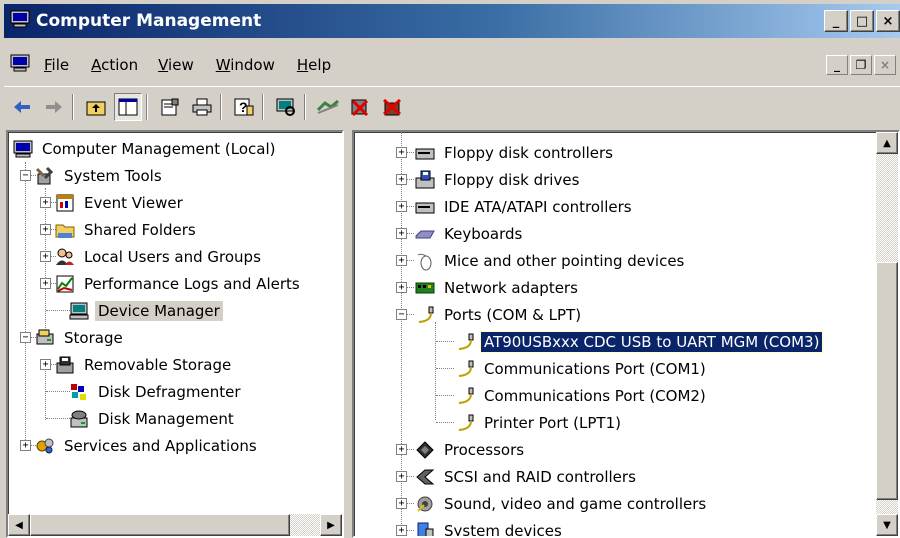 This screenshot has width=900, height=538. Describe the element at coordinates (452, 21) in the screenshot. I see `title-bar: Computer Management _ □ ×` at that location.